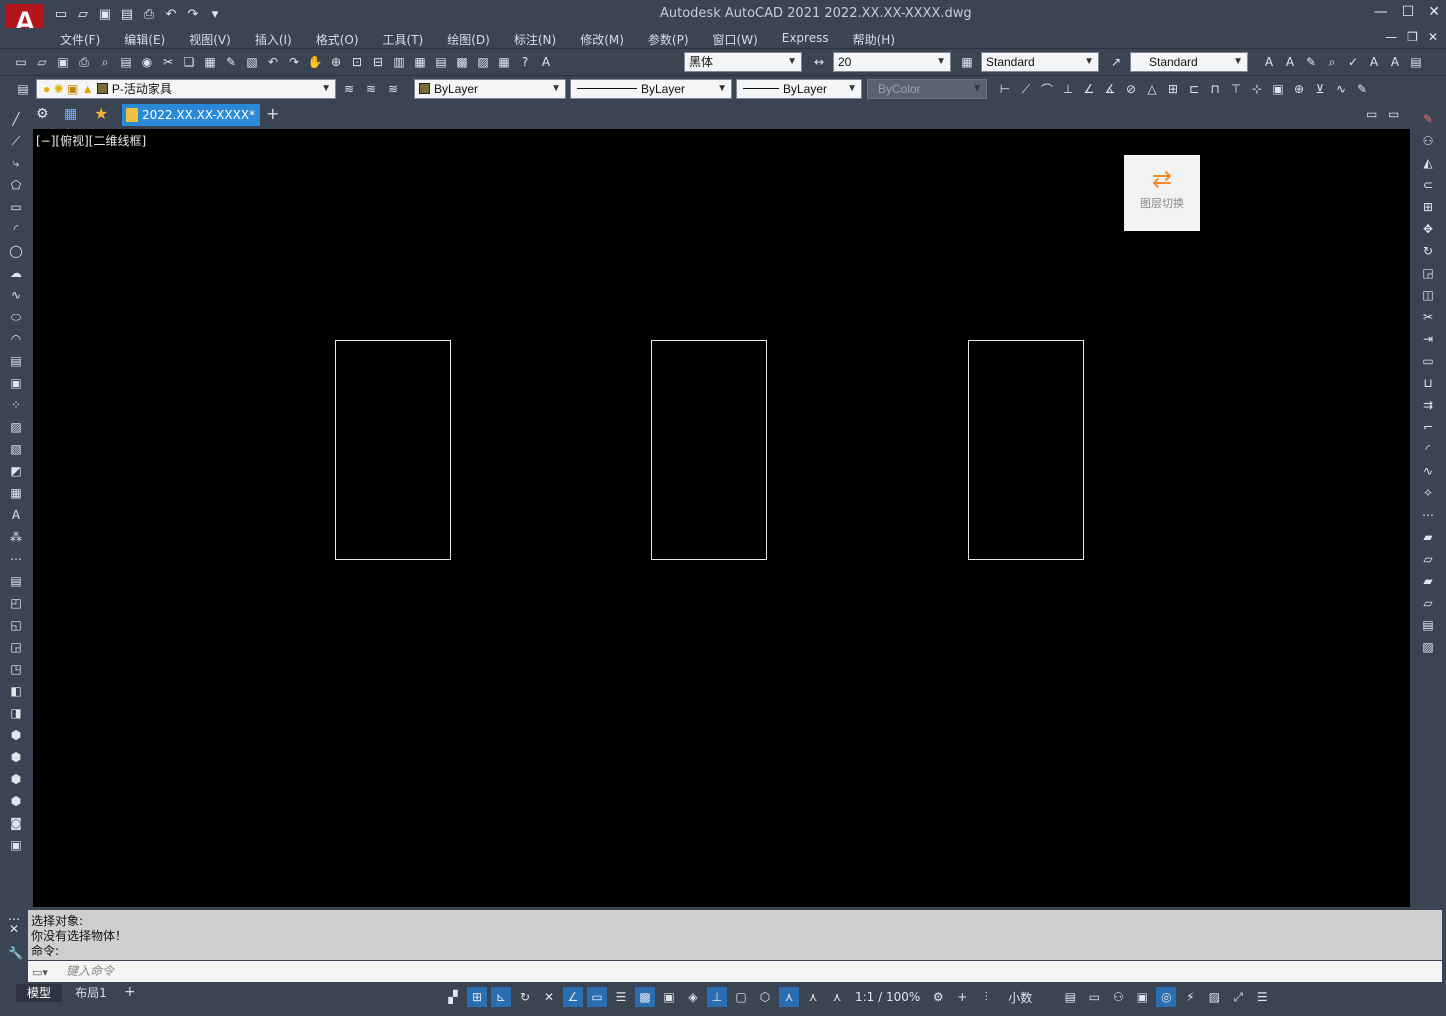 This screenshot has width=1446, height=1016. What do you see at coordinates (16, 581) in the screenshot?
I see `solid-layers-icon: ▤` at bounding box center [16, 581].